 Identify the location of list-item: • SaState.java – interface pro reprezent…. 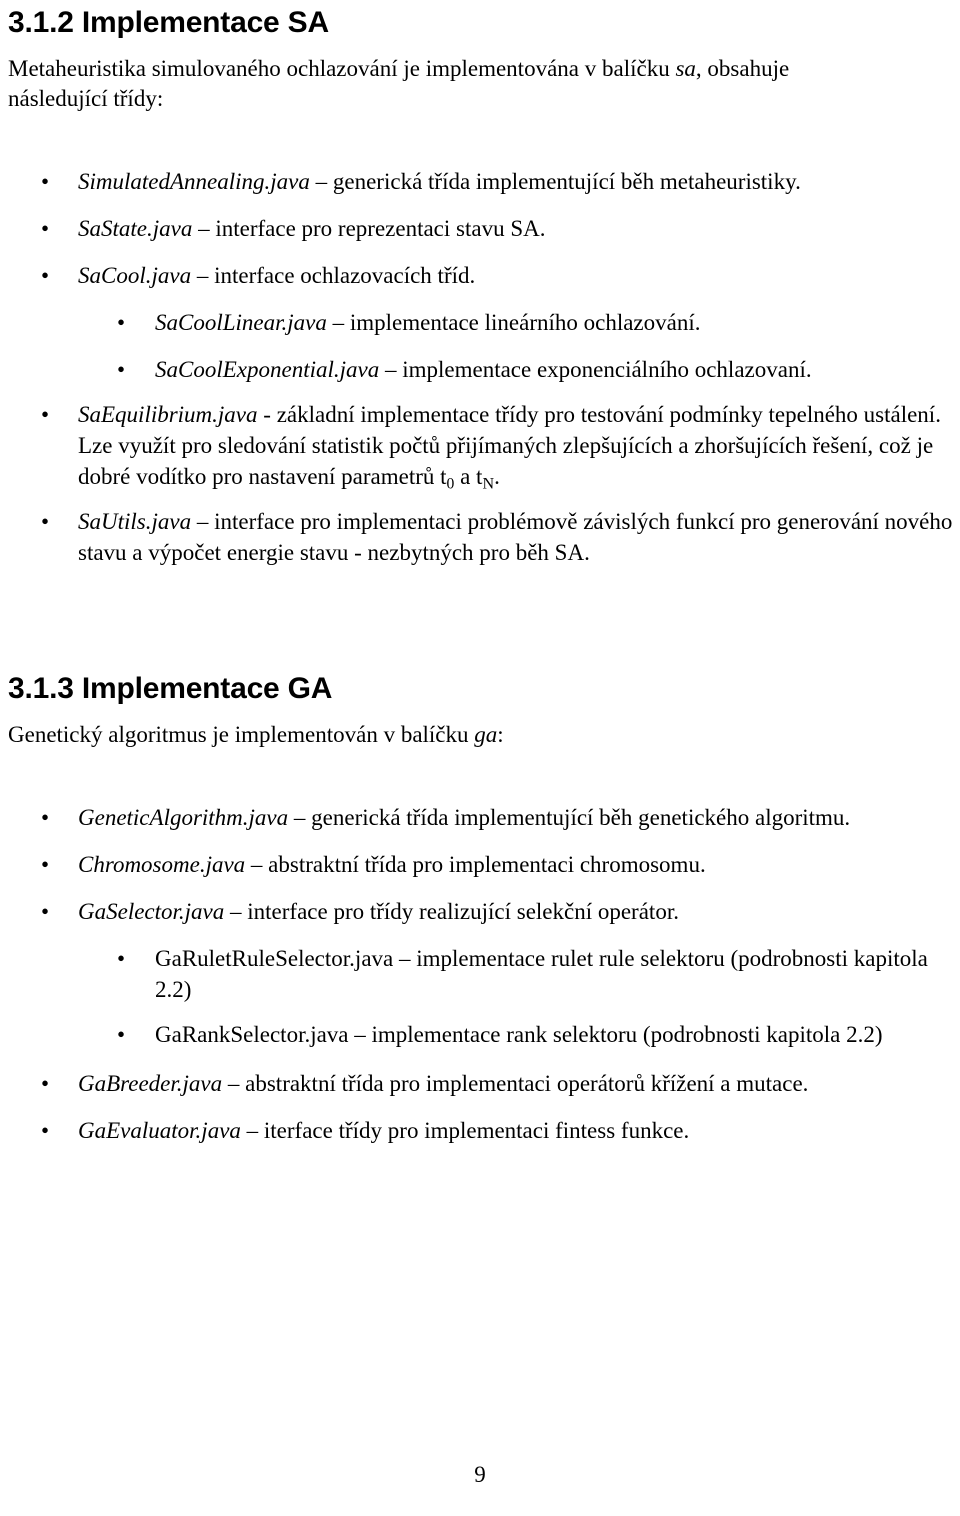
(480, 228).